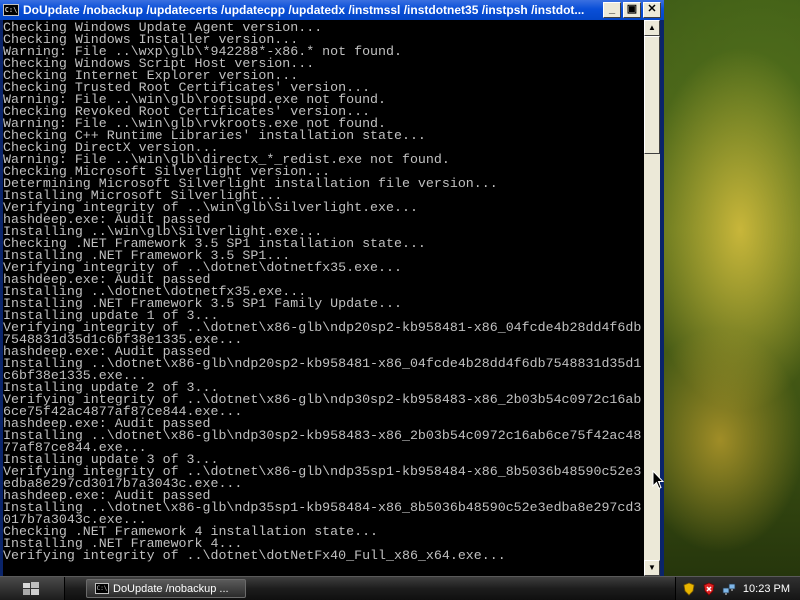 The width and height of the screenshot is (800, 600). I want to click on system-tray: 10:23 PM, so click(737, 588).